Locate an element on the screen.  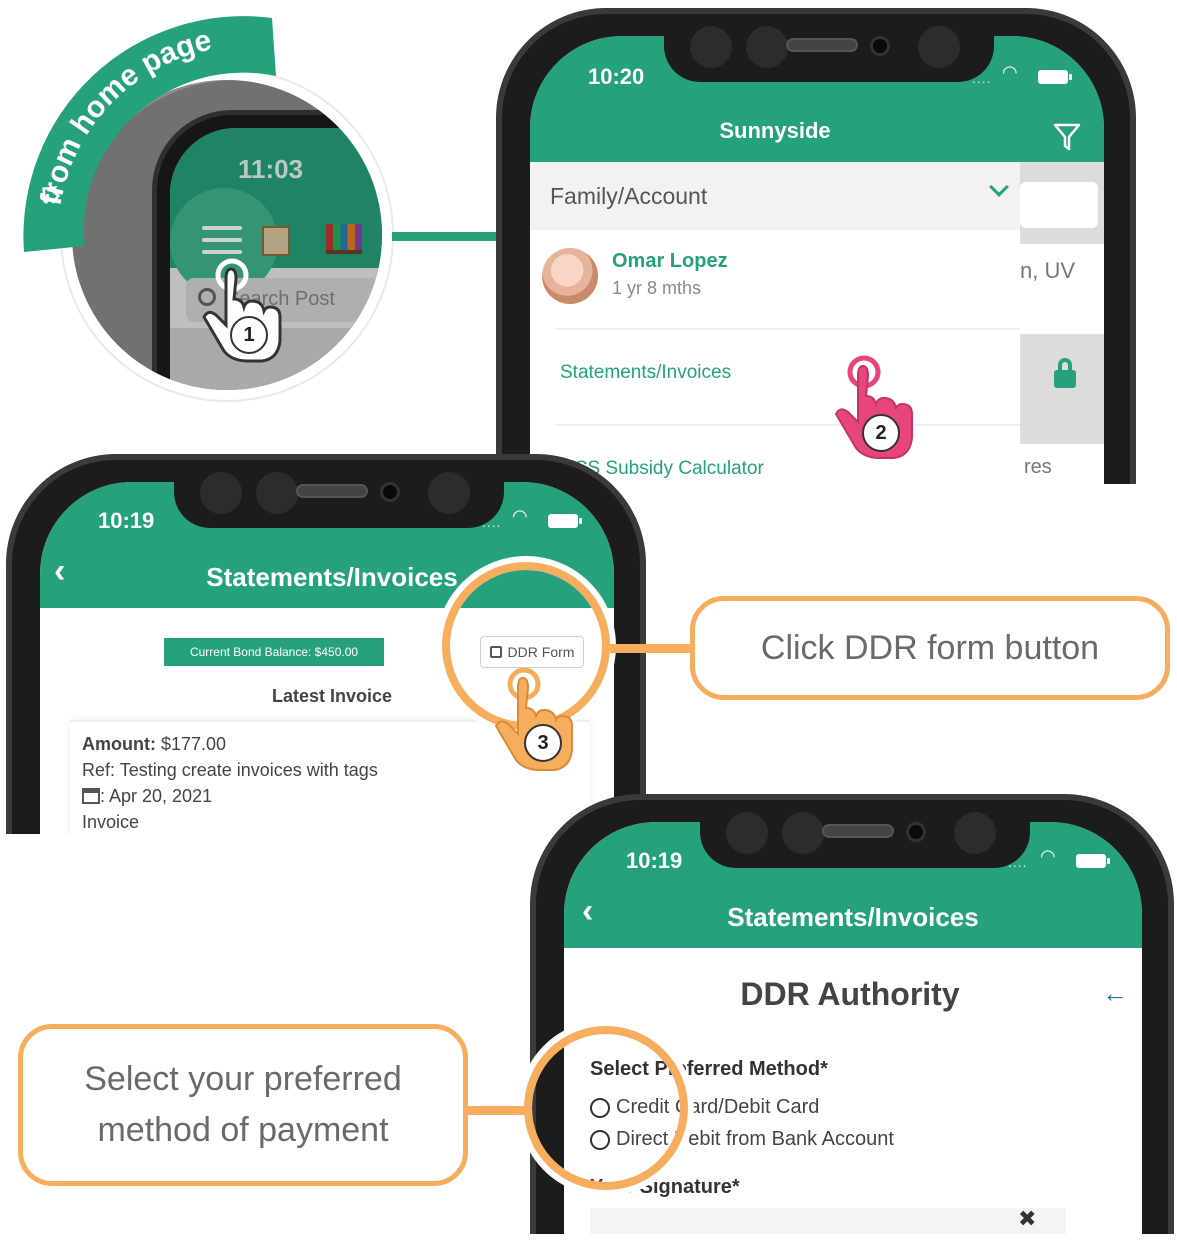
chevron-down-icon is located at coordinates (999, 187).